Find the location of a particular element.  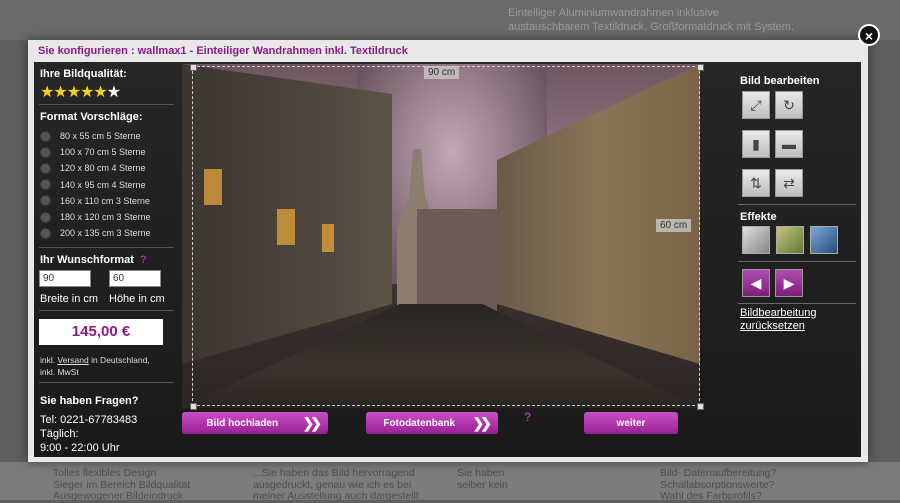

photo-building is located at coordinates (457, 264).